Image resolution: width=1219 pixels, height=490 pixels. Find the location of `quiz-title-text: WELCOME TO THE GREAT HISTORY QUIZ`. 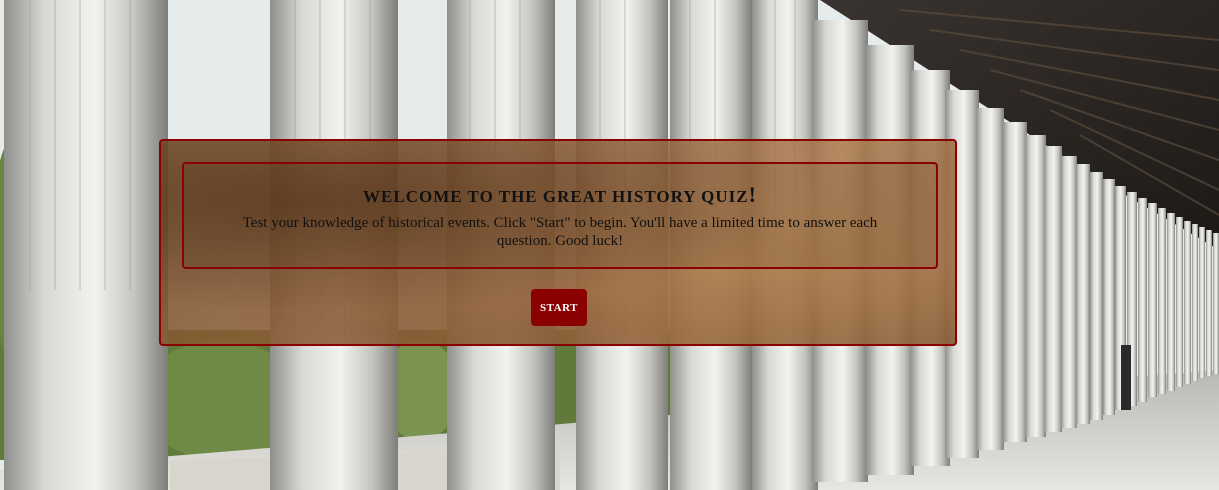

quiz-title-text: WELCOME TO THE GREAT HISTORY QUIZ is located at coordinates (556, 196).